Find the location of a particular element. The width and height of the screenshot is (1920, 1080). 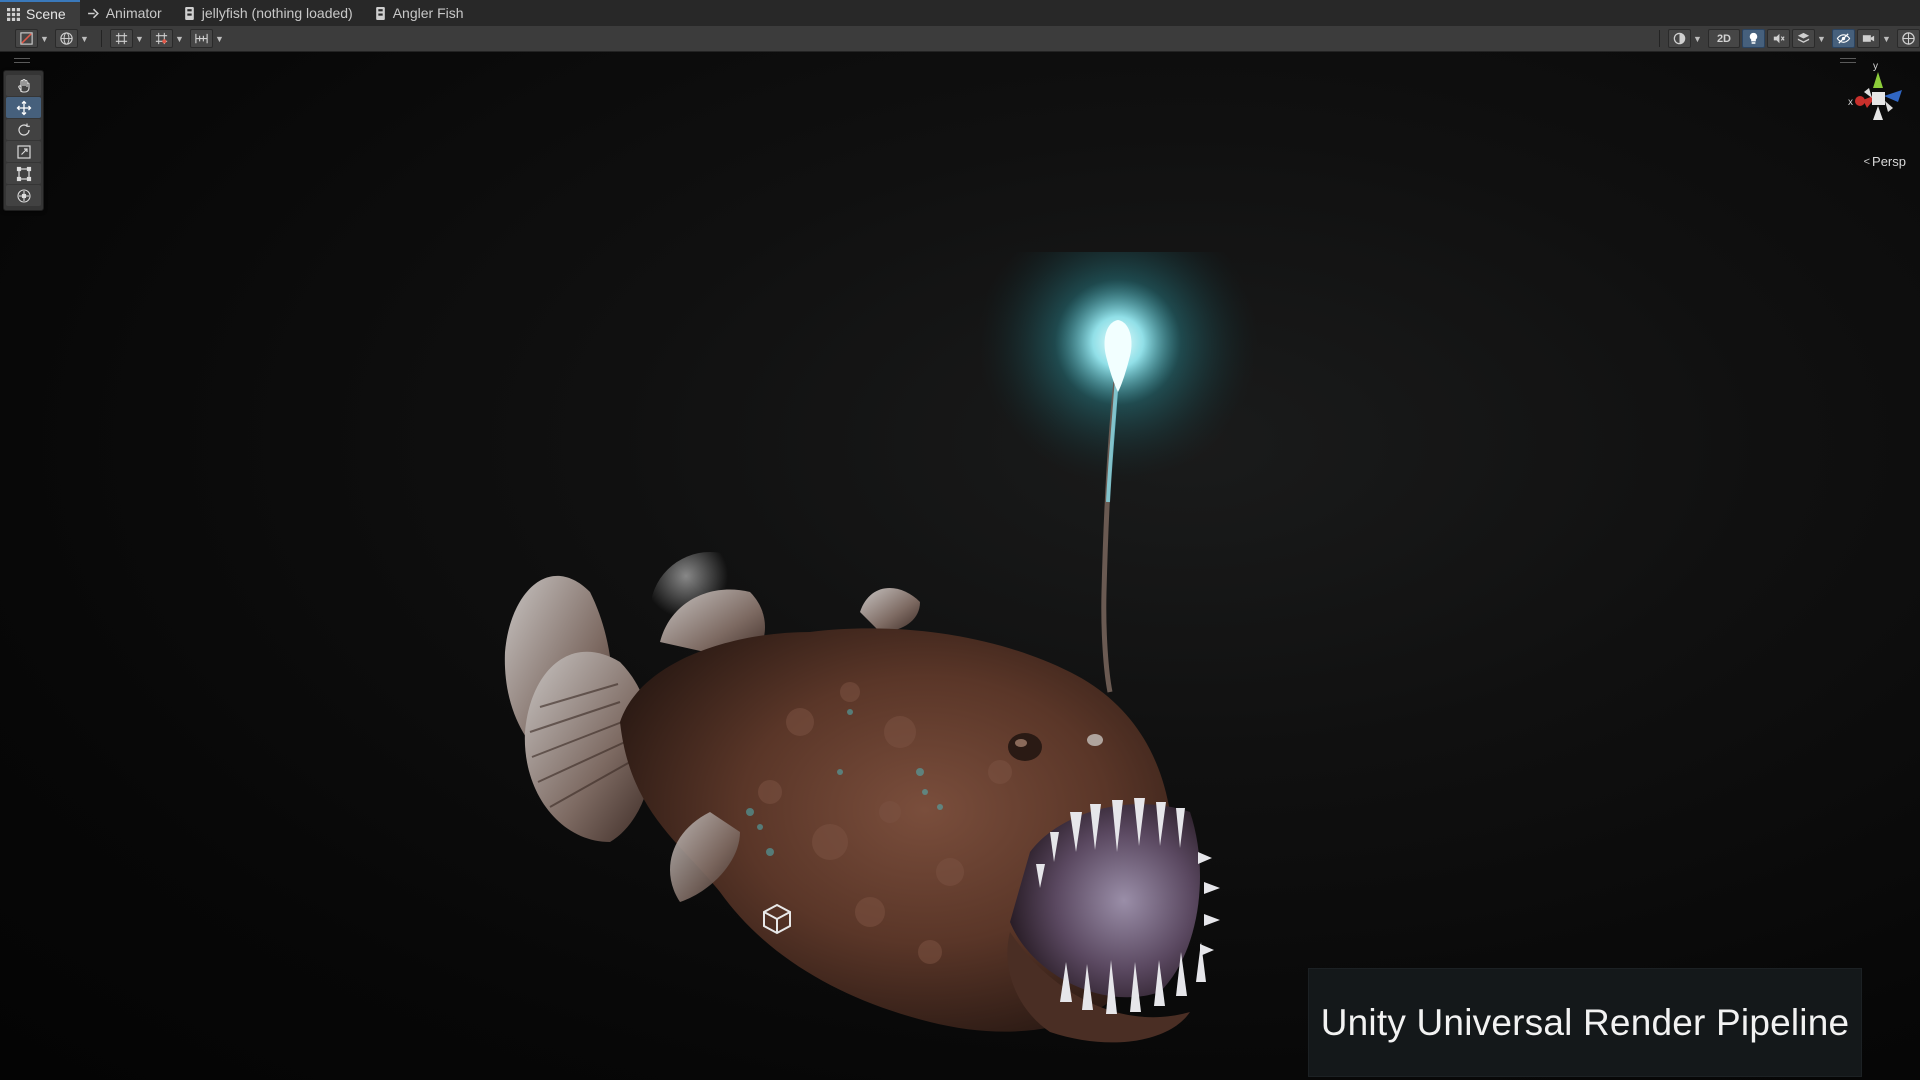

shaded-sphere-icon is located at coordinates (1679, 38).